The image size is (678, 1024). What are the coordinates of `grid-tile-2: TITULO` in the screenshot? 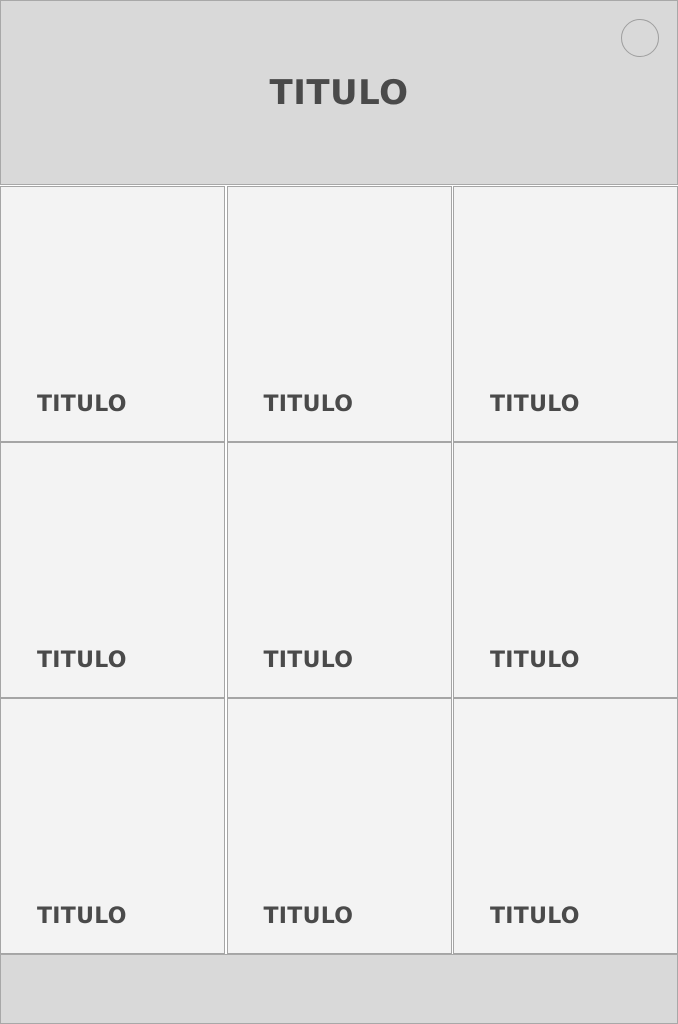 It's located at (339, 314).